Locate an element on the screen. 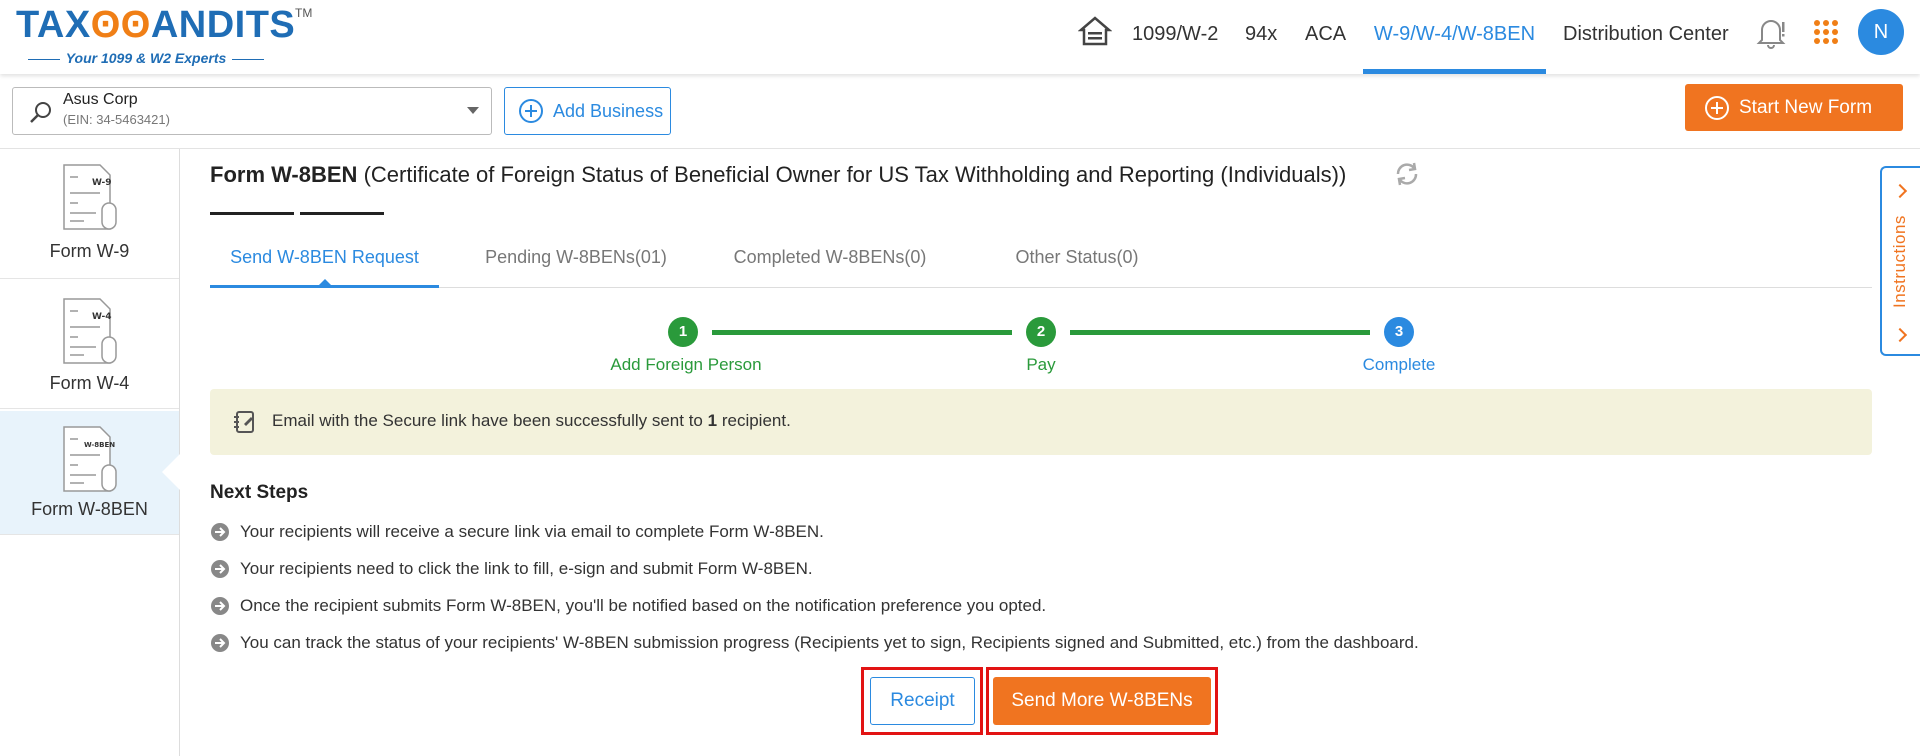 This screenshot has width=1920, height=756. step-1-label: Add Foreign Person is located at coordinates (686, 364).